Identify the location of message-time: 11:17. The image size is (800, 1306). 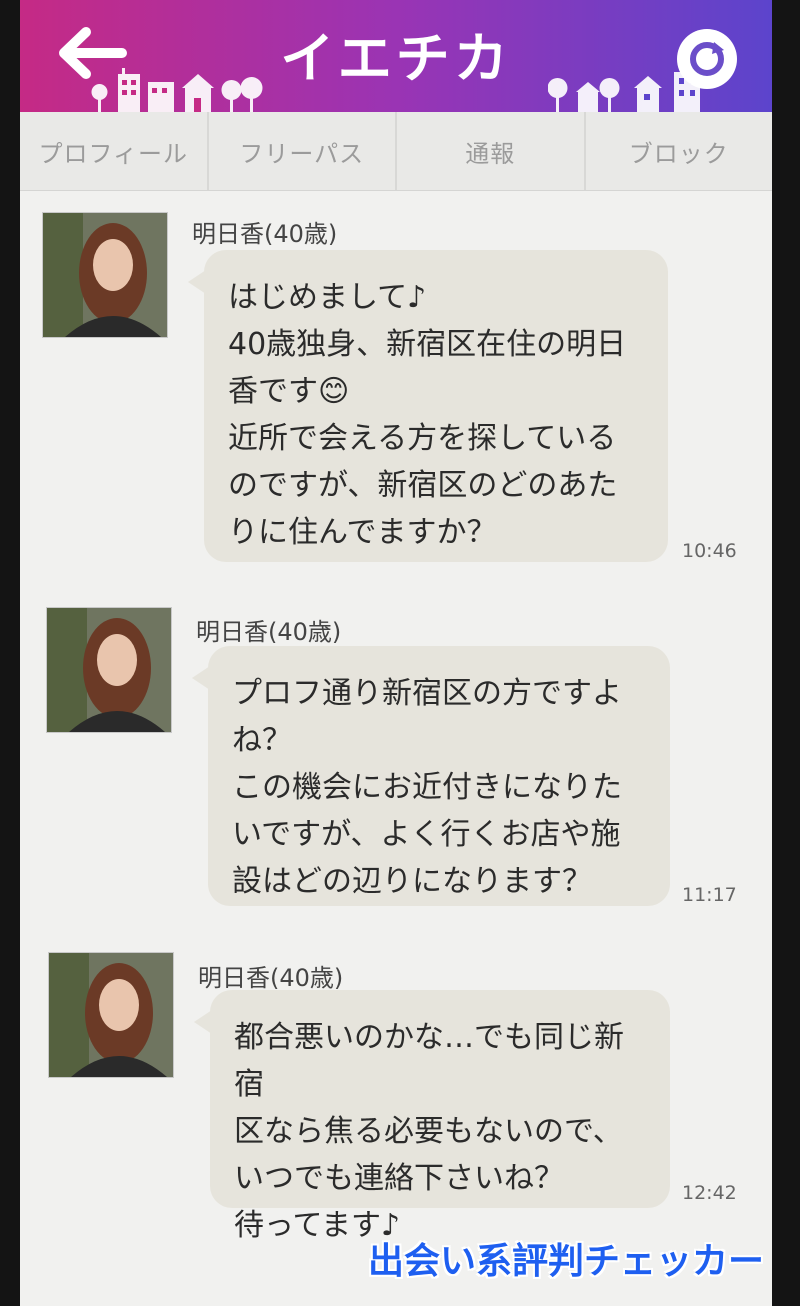
(709, 895).